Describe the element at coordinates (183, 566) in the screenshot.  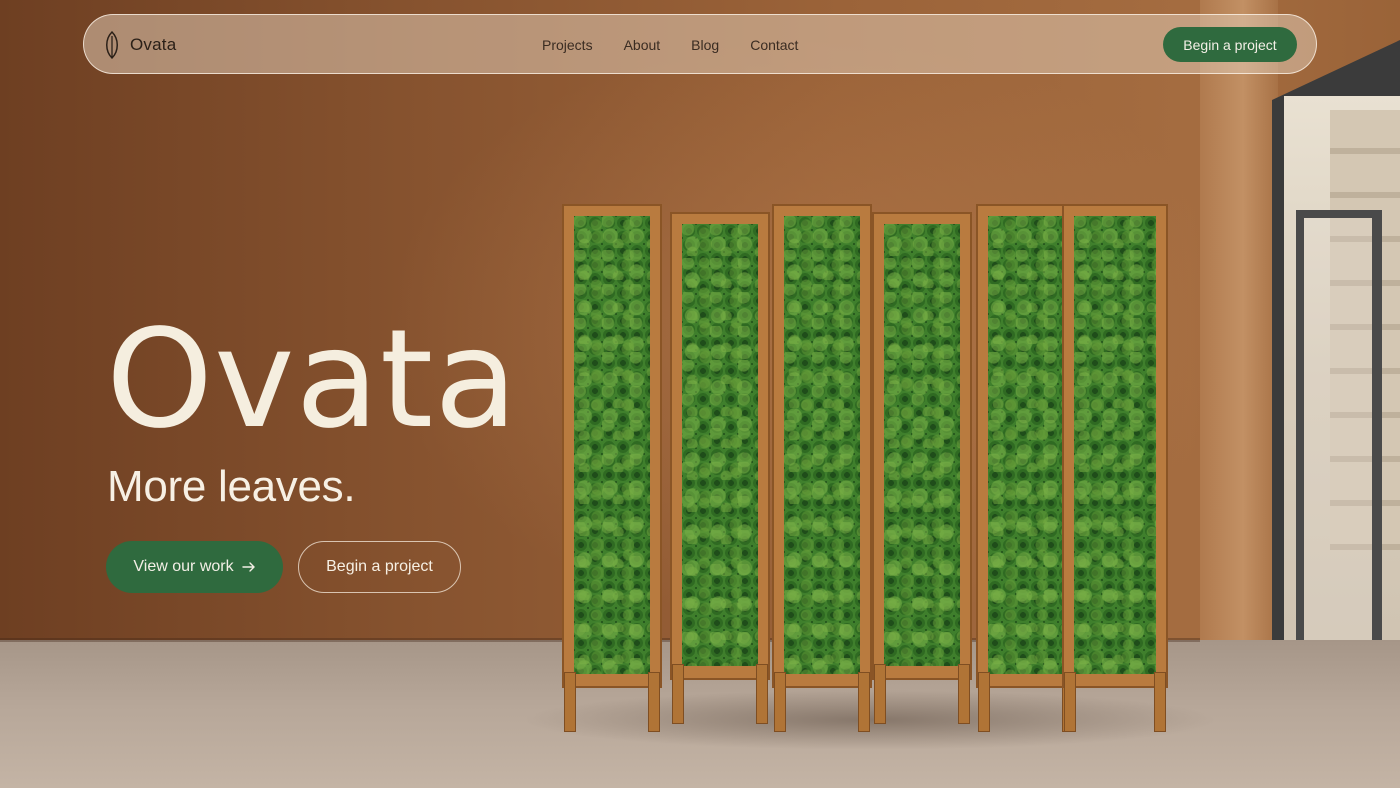
I see `view-our-work-label: View our work` at that location.